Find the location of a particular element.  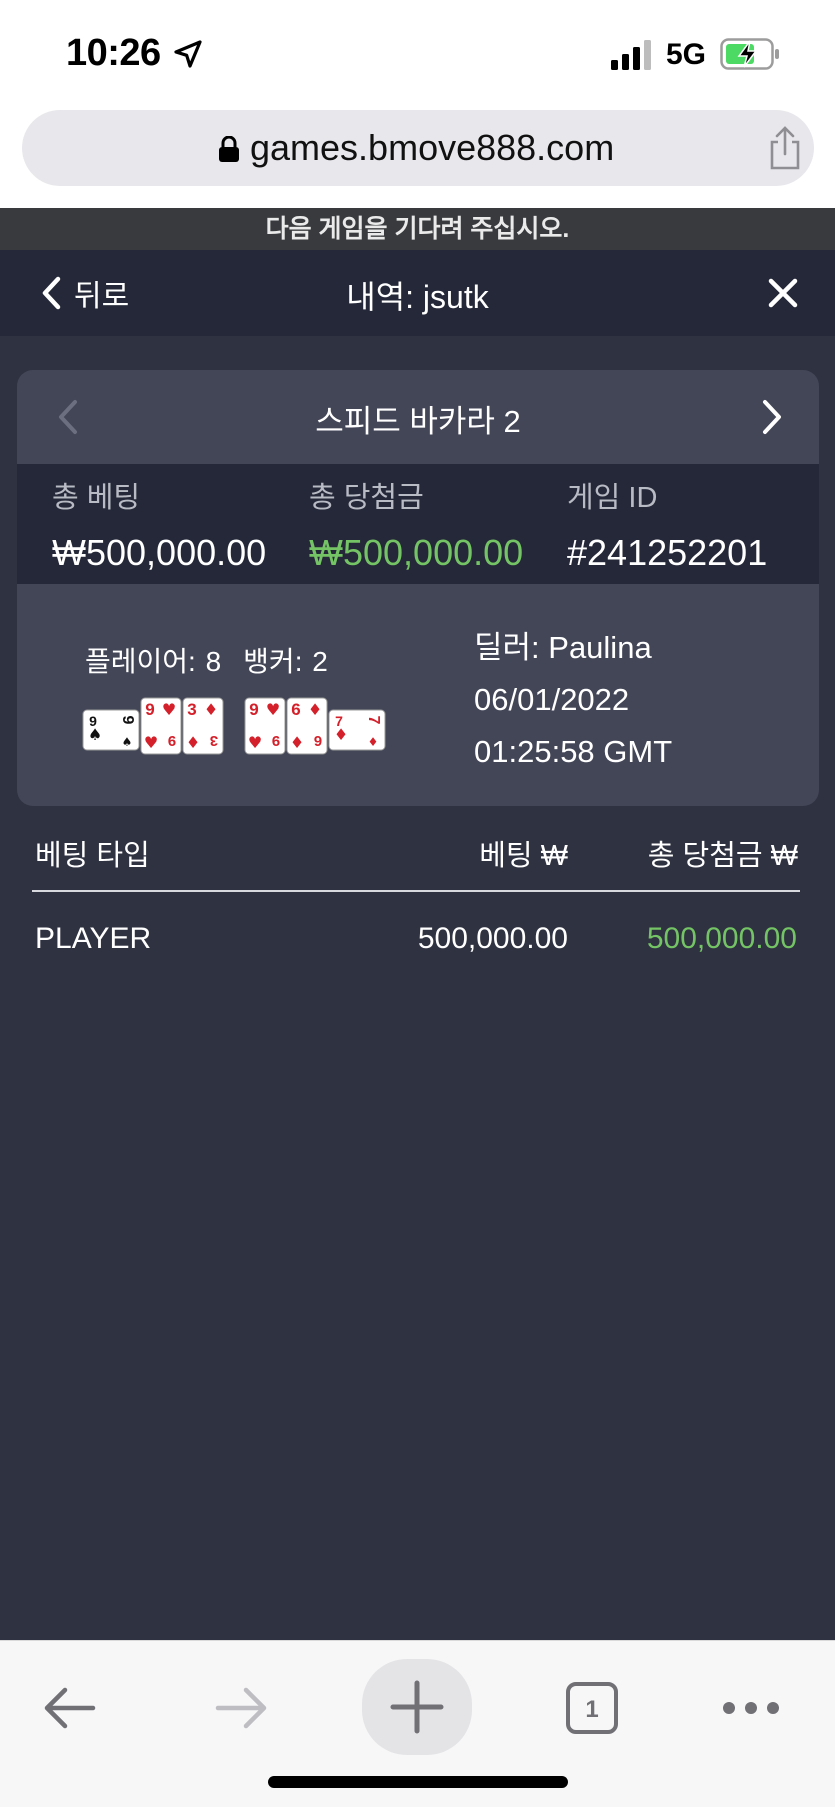

browser-forward-button is located at coordinates (242, 1708).